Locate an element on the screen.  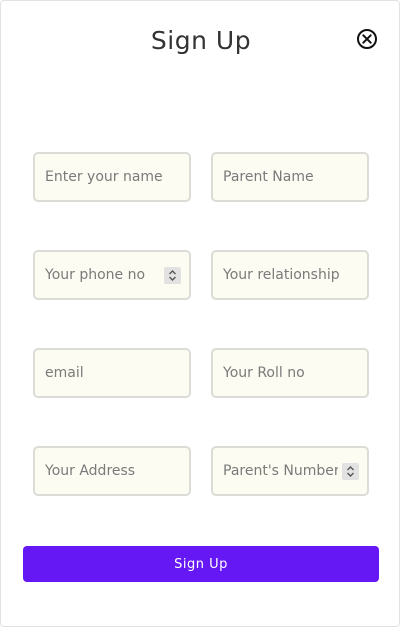
parent-name-input-placeholder: Parent Name is located at coordinates (268, 177).